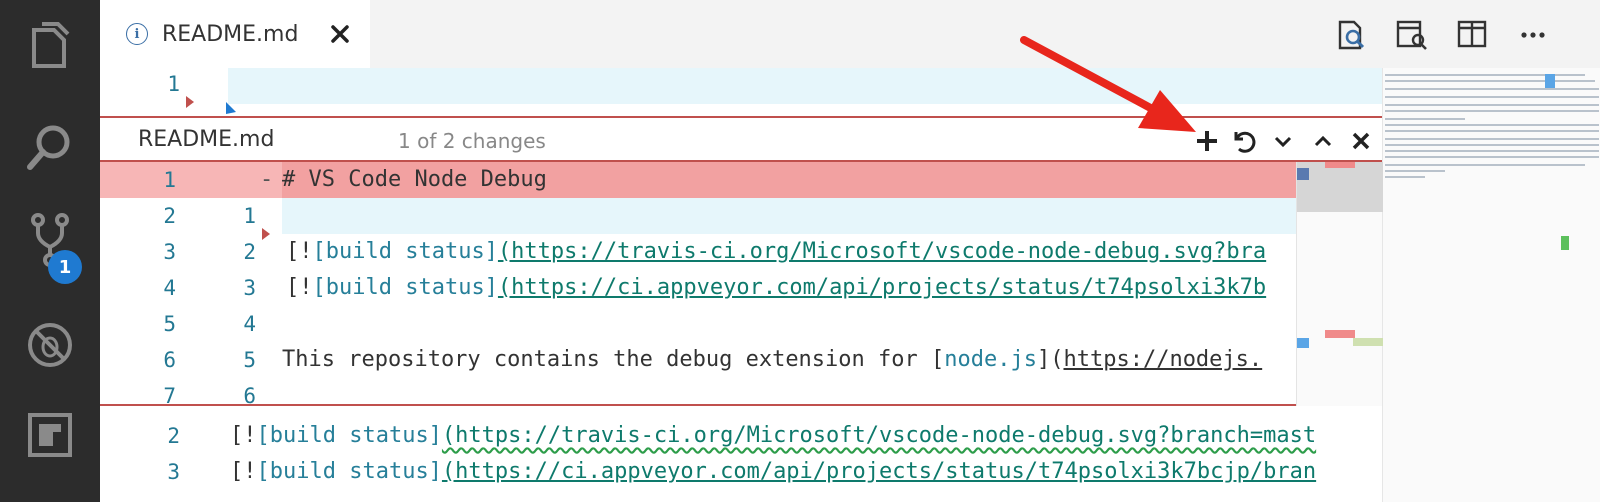 This screenshot has width=1600, height=502. I want to click on extensions-icon, so click(50, 435).